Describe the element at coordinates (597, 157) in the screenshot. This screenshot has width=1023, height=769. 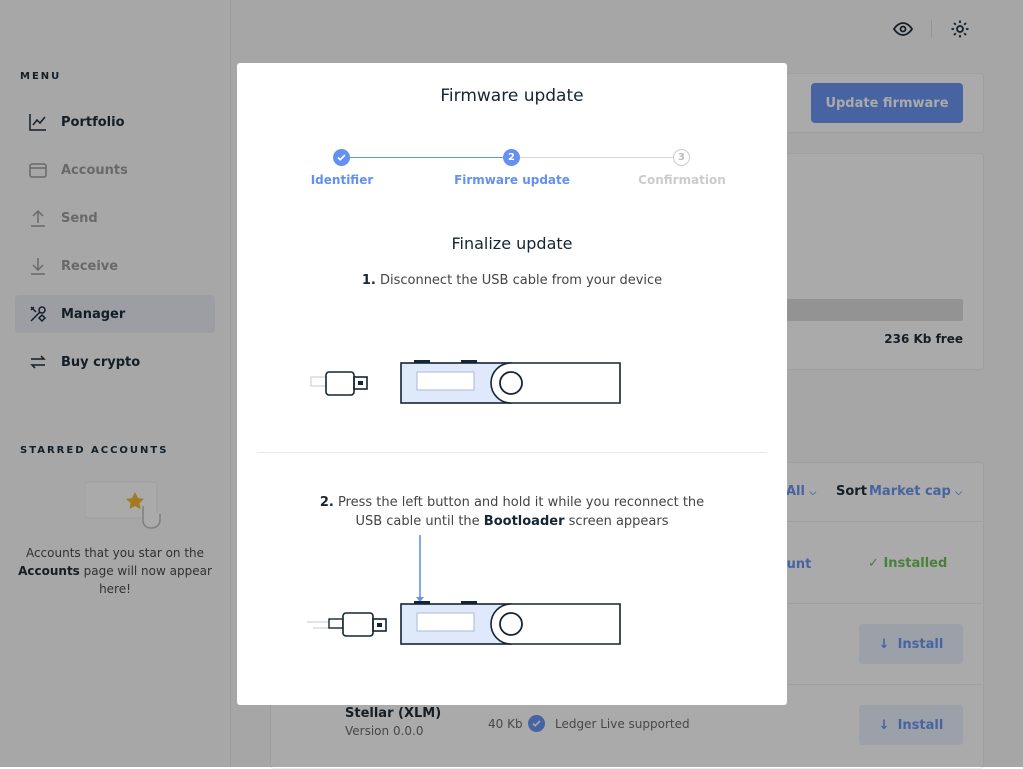
I see `stepper-line-pending` at that location.